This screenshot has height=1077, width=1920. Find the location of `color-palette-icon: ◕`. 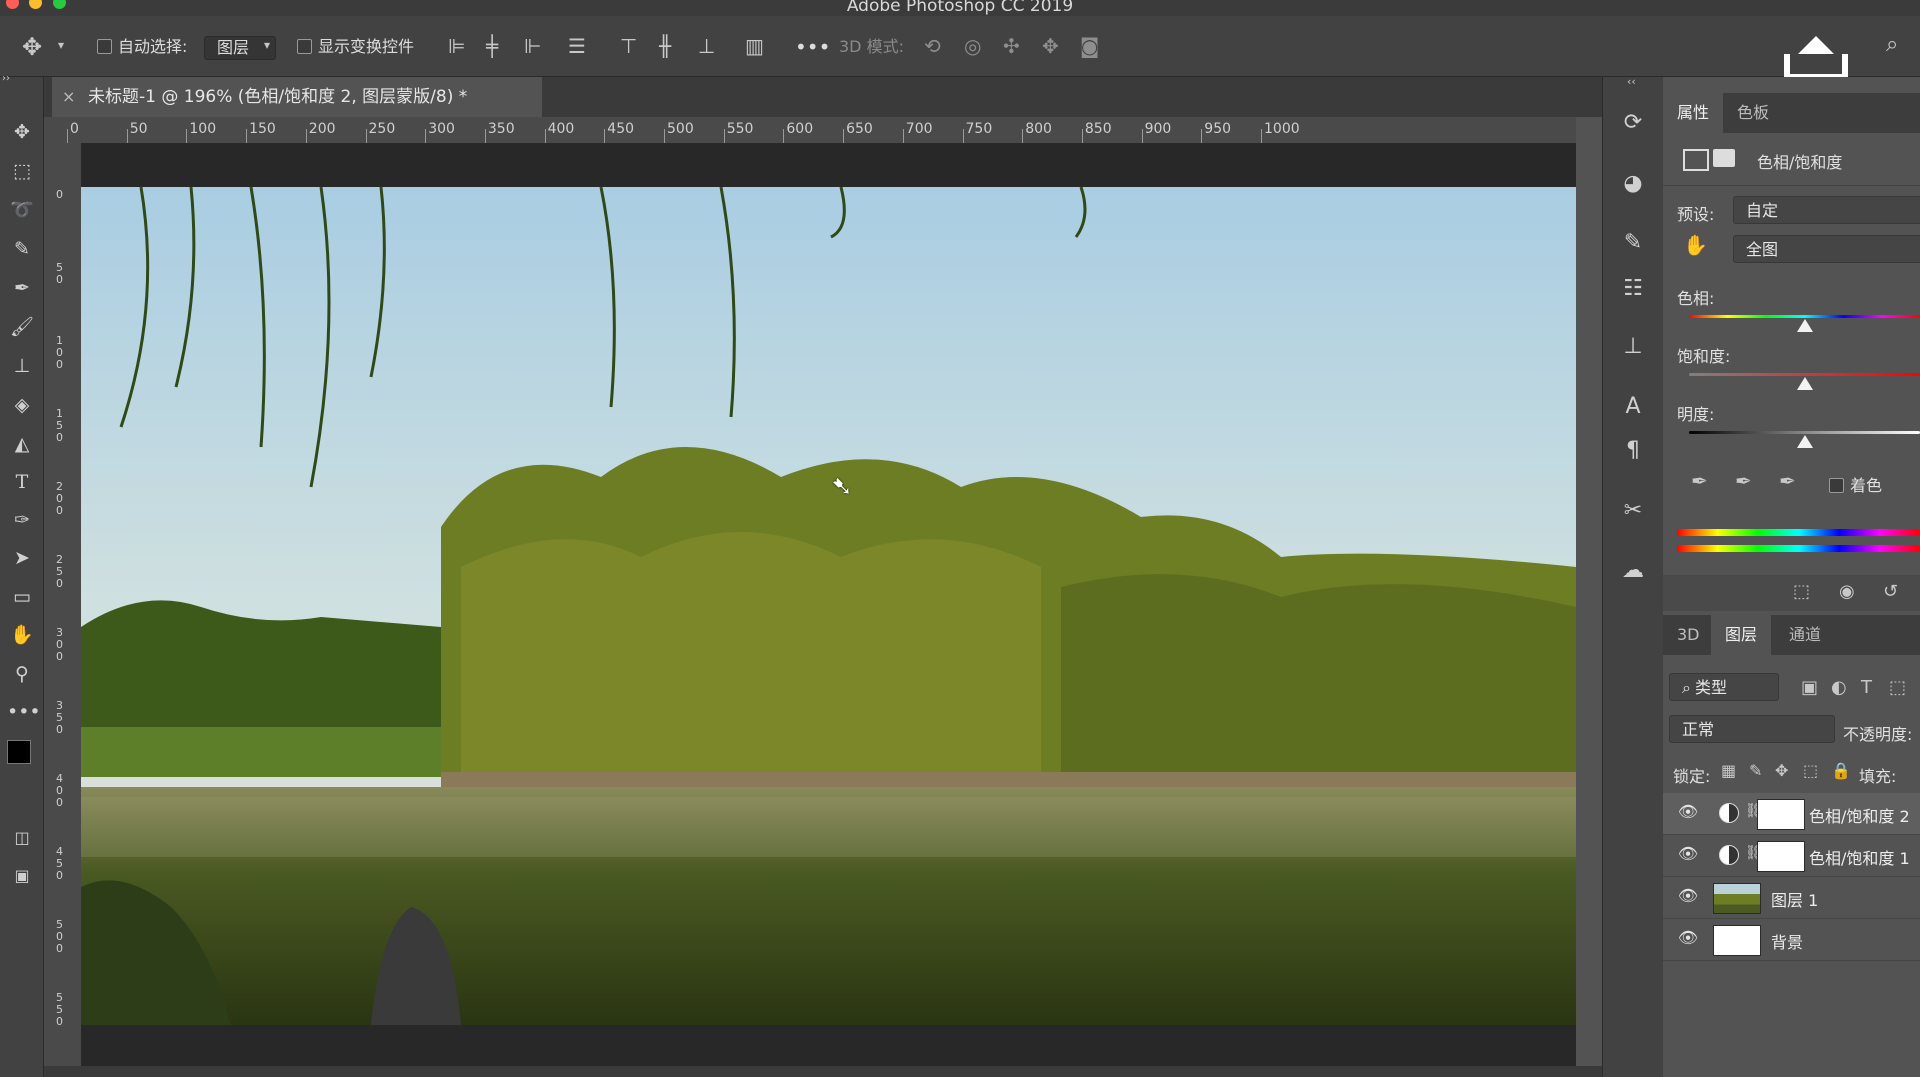

color-palette-icon: ◕ is located at coordinates (1633, 184).